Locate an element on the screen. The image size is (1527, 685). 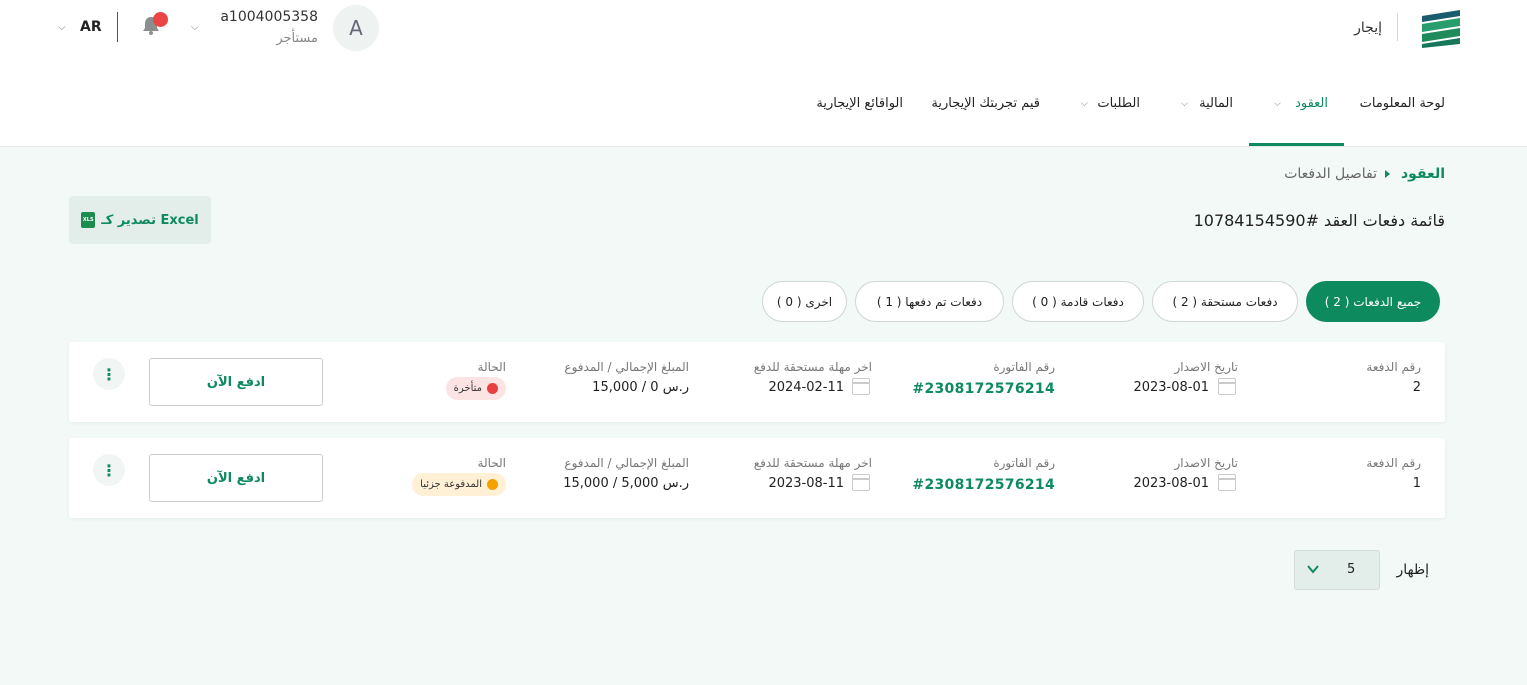
language-chevron-down-icon: ⌵ is located at coordinates (62, 27).